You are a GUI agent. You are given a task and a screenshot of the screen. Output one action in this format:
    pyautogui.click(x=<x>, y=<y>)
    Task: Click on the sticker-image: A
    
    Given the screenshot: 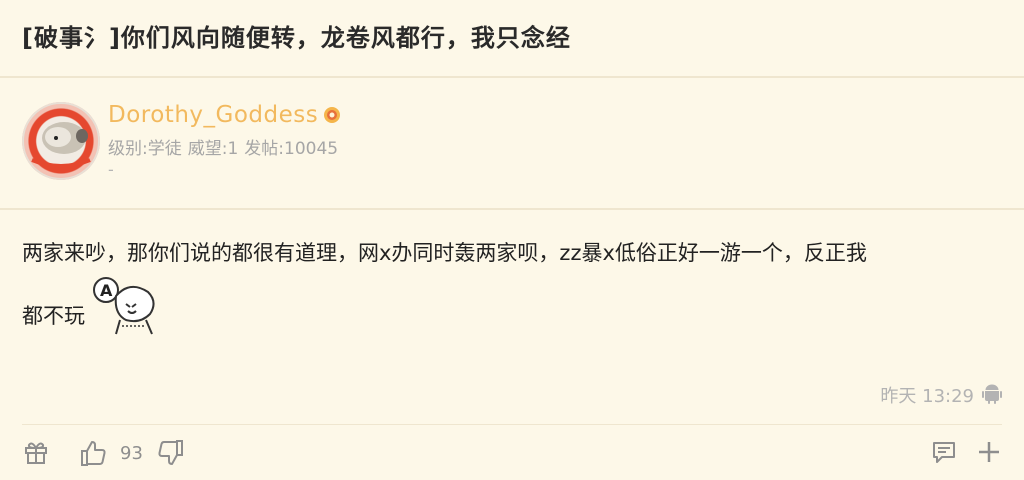 What is the action you would take?
    pyautogui.click(x=124, y=306)
    